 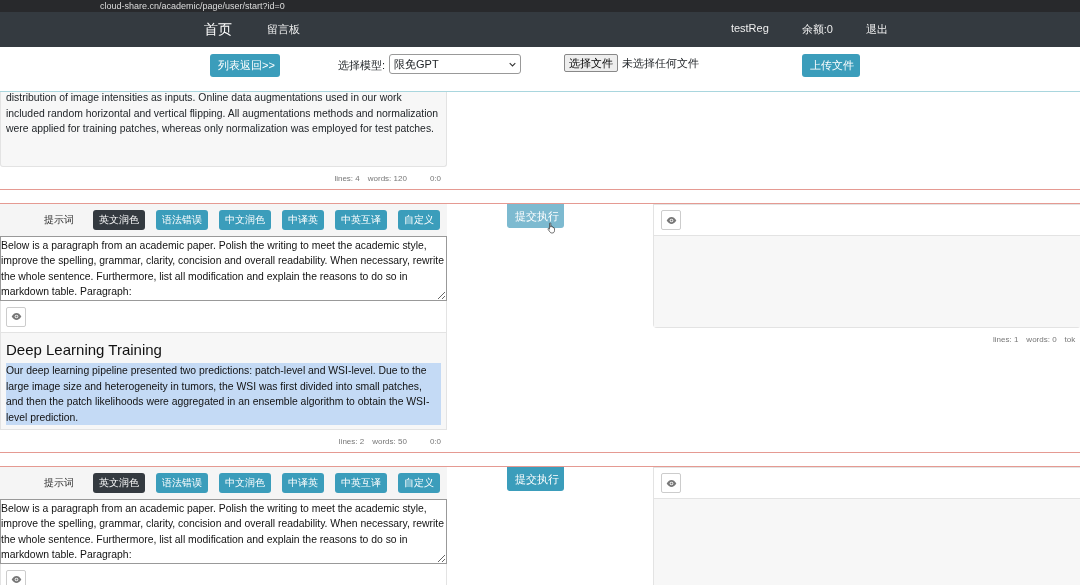 I want to click on nav-link: 留言板, so click(x=283, y=29).